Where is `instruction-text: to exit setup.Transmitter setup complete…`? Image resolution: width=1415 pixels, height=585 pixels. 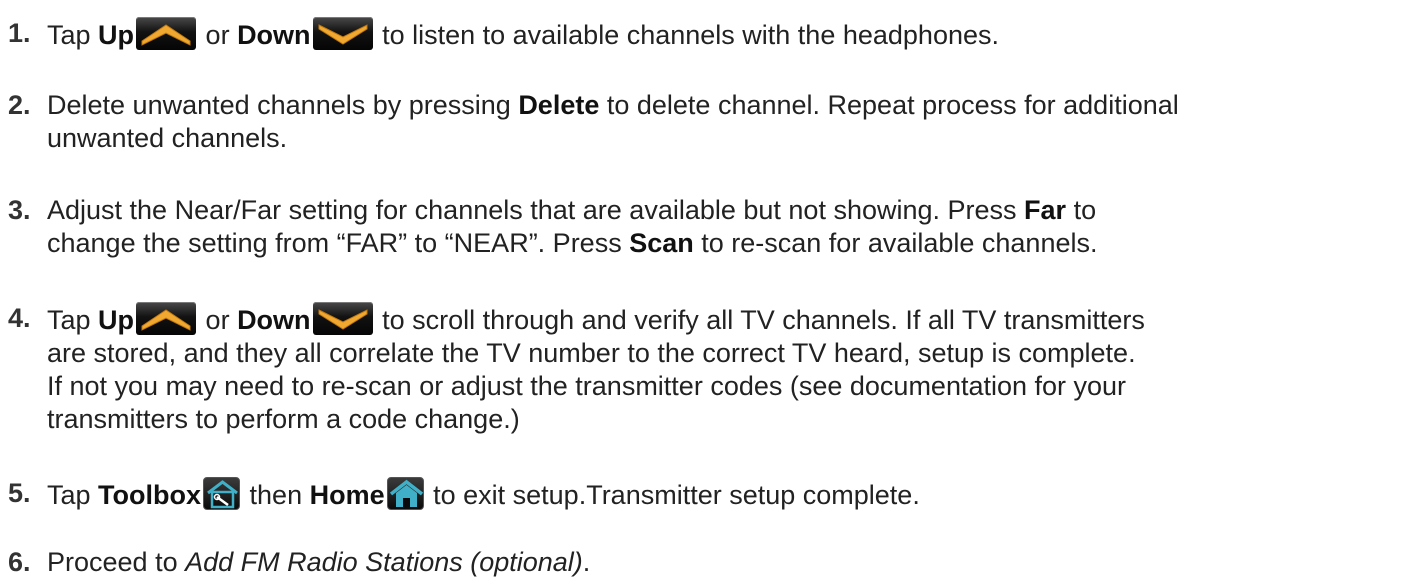
instruction-text: to exit setup.Transmitter setup complete… is located at coordinates (672, 495).